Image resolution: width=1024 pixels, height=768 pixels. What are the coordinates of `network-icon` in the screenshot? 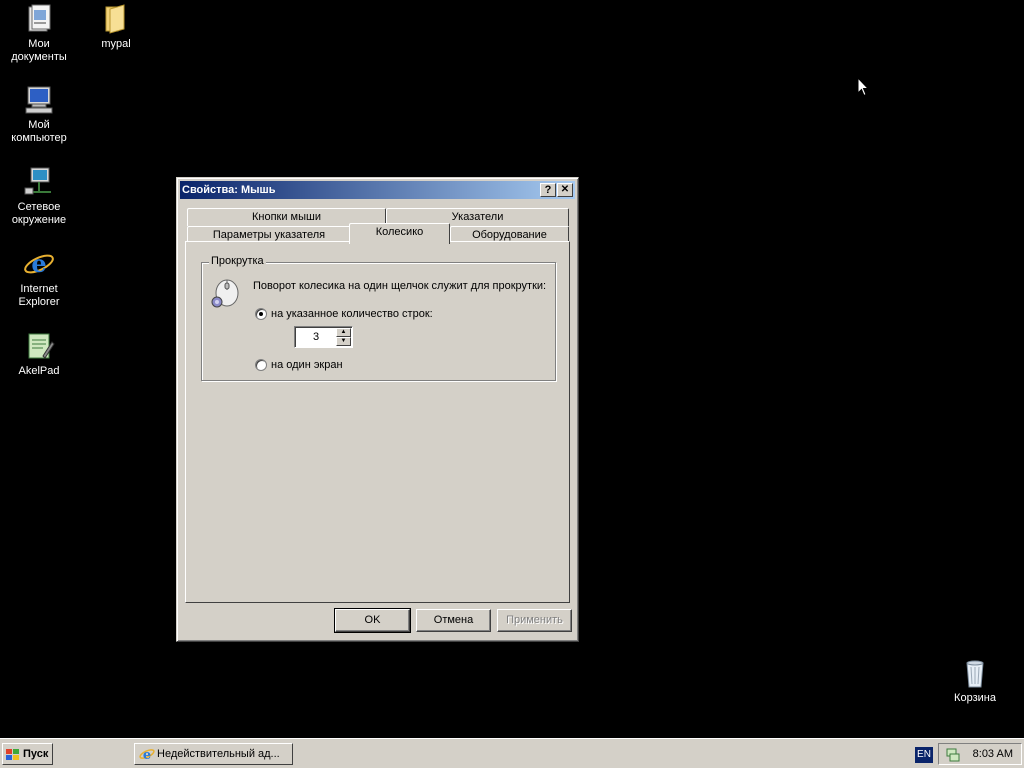 It's located at (39, 182).